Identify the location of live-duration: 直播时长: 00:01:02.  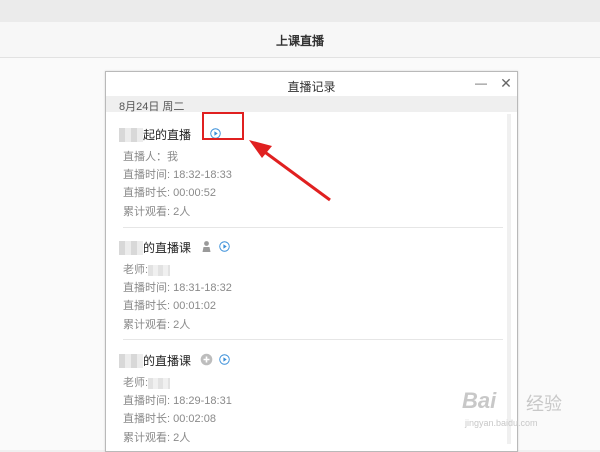
(169, 306).